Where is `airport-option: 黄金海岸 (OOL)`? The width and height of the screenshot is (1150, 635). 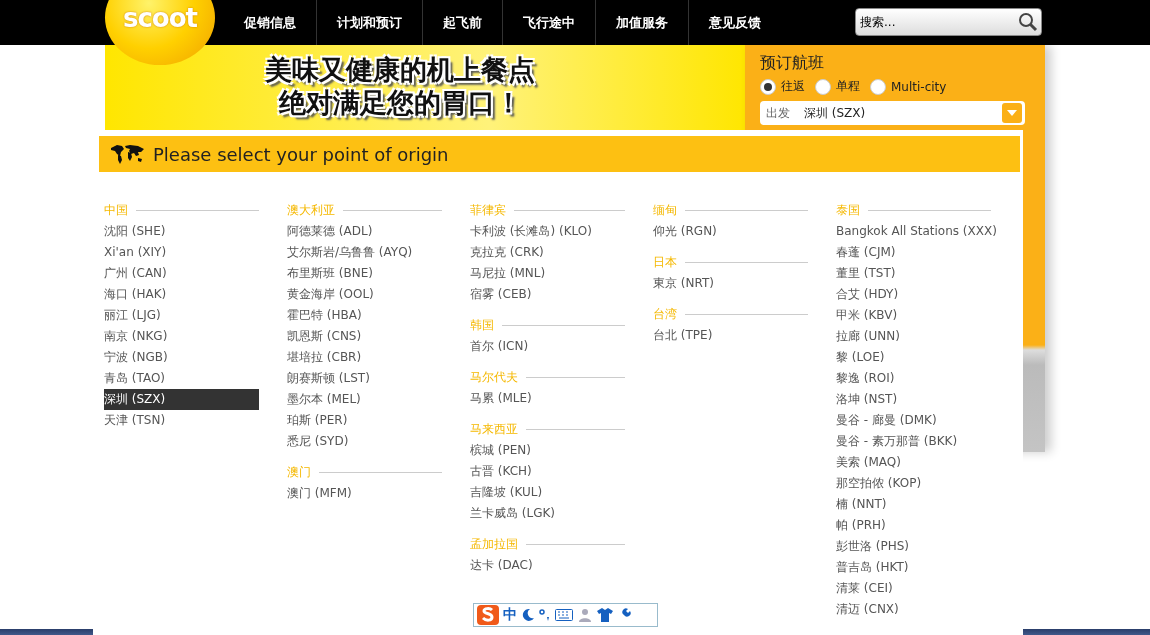 airport-option: 黄金海岸 (OOL) is located at coordinates (364, 294).